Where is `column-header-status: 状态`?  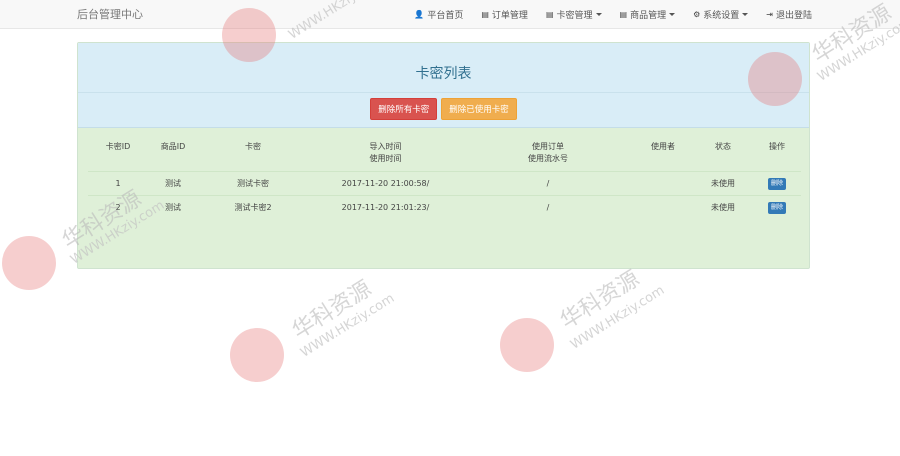 column-header-status: 状态 is located at coordinates (723, 146).